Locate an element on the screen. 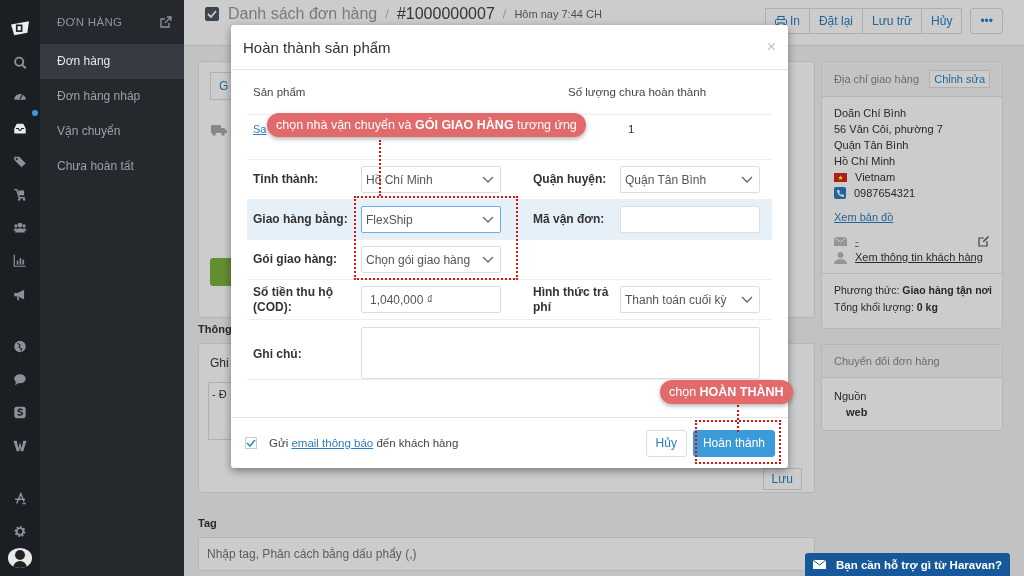 The image size is (1024, 576). cart-icon is located at coordinates (20, 195).